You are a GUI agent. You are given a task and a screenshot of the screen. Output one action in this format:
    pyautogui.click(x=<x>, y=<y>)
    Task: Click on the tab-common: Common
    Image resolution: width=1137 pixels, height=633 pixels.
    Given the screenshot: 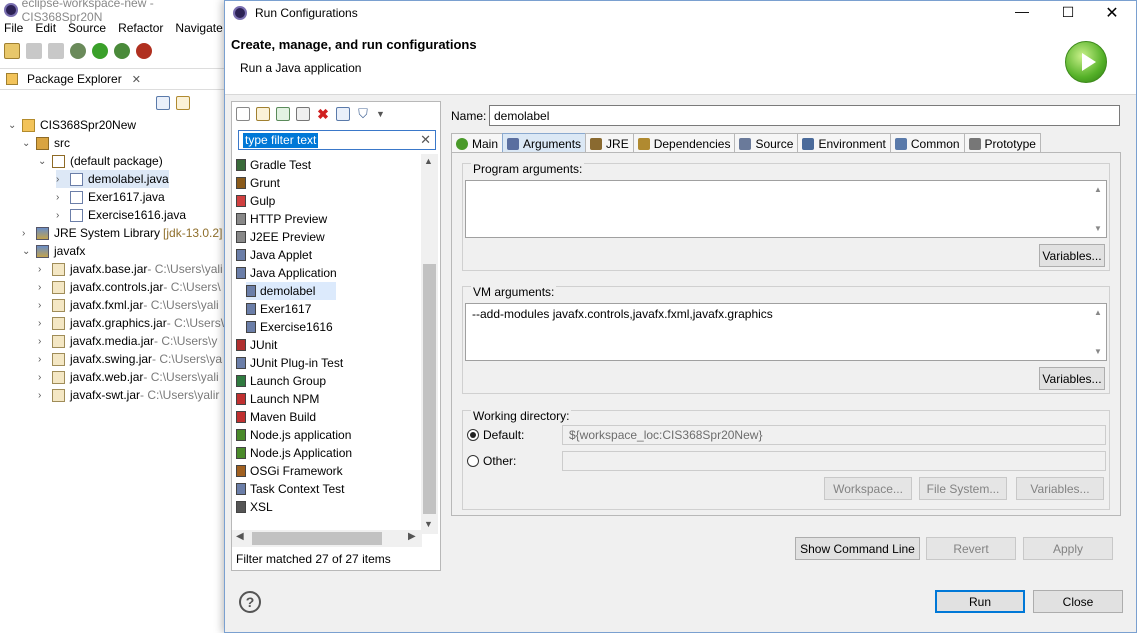 What is the action you would take?
    pyautogui.click(x=927, y=143)
    